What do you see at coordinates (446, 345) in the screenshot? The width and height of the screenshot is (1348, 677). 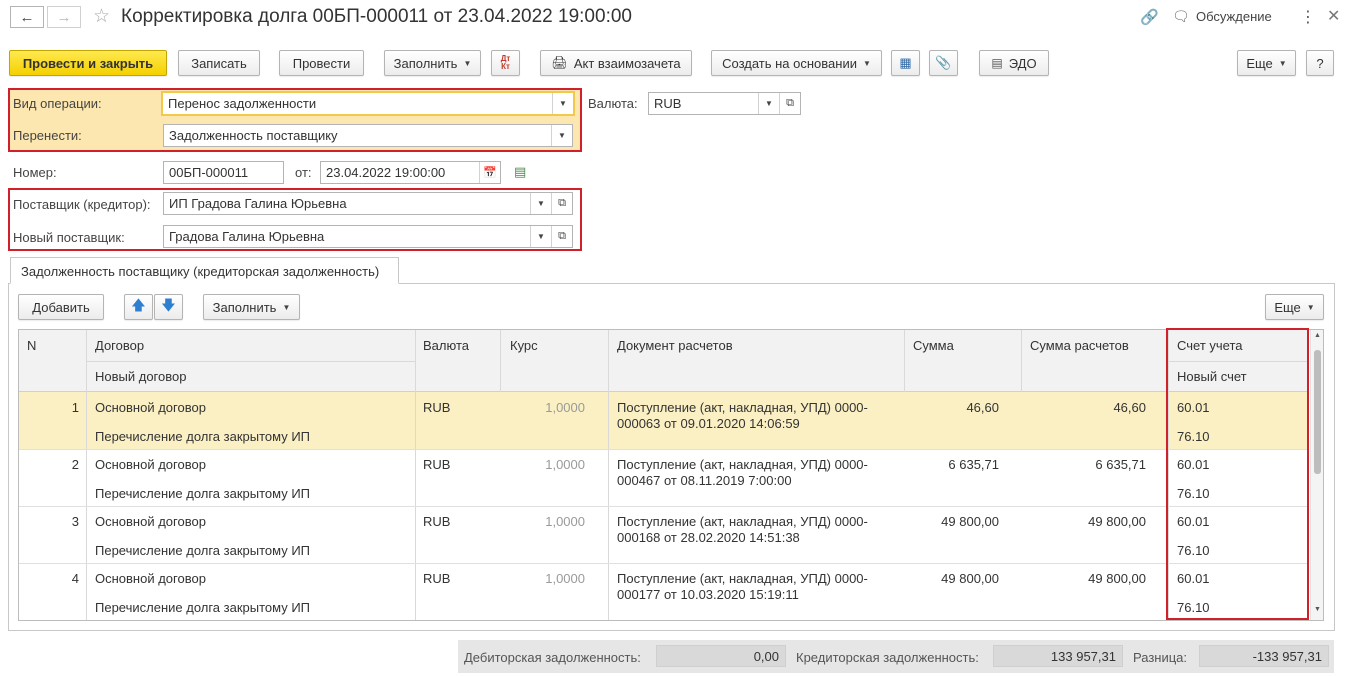 I see `column-header-currency: Валюта` at bounding box center [446, 345].